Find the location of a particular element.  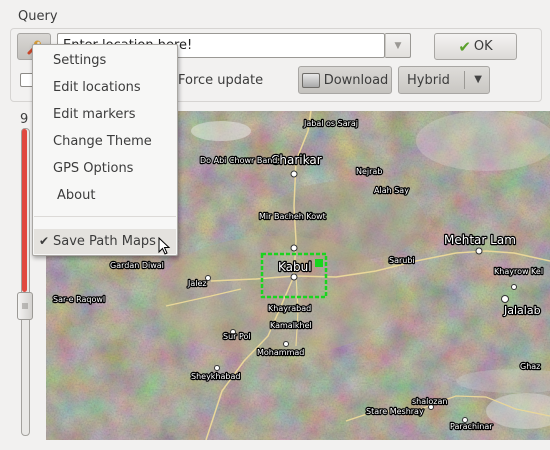

zoom-slider-fill is located at coordinates (24, 210).